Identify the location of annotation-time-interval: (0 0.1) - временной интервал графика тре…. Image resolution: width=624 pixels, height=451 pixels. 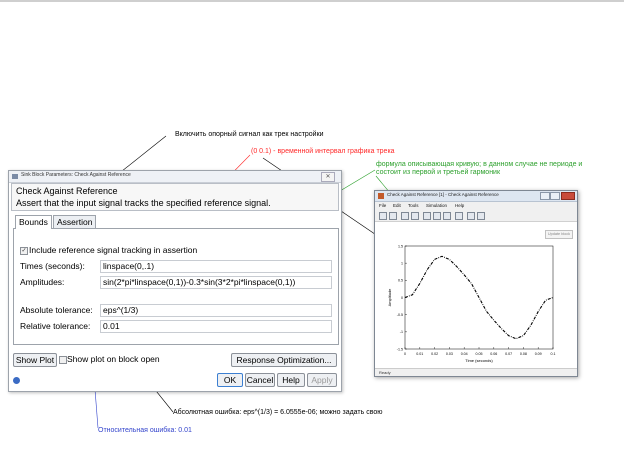
(323, 151).